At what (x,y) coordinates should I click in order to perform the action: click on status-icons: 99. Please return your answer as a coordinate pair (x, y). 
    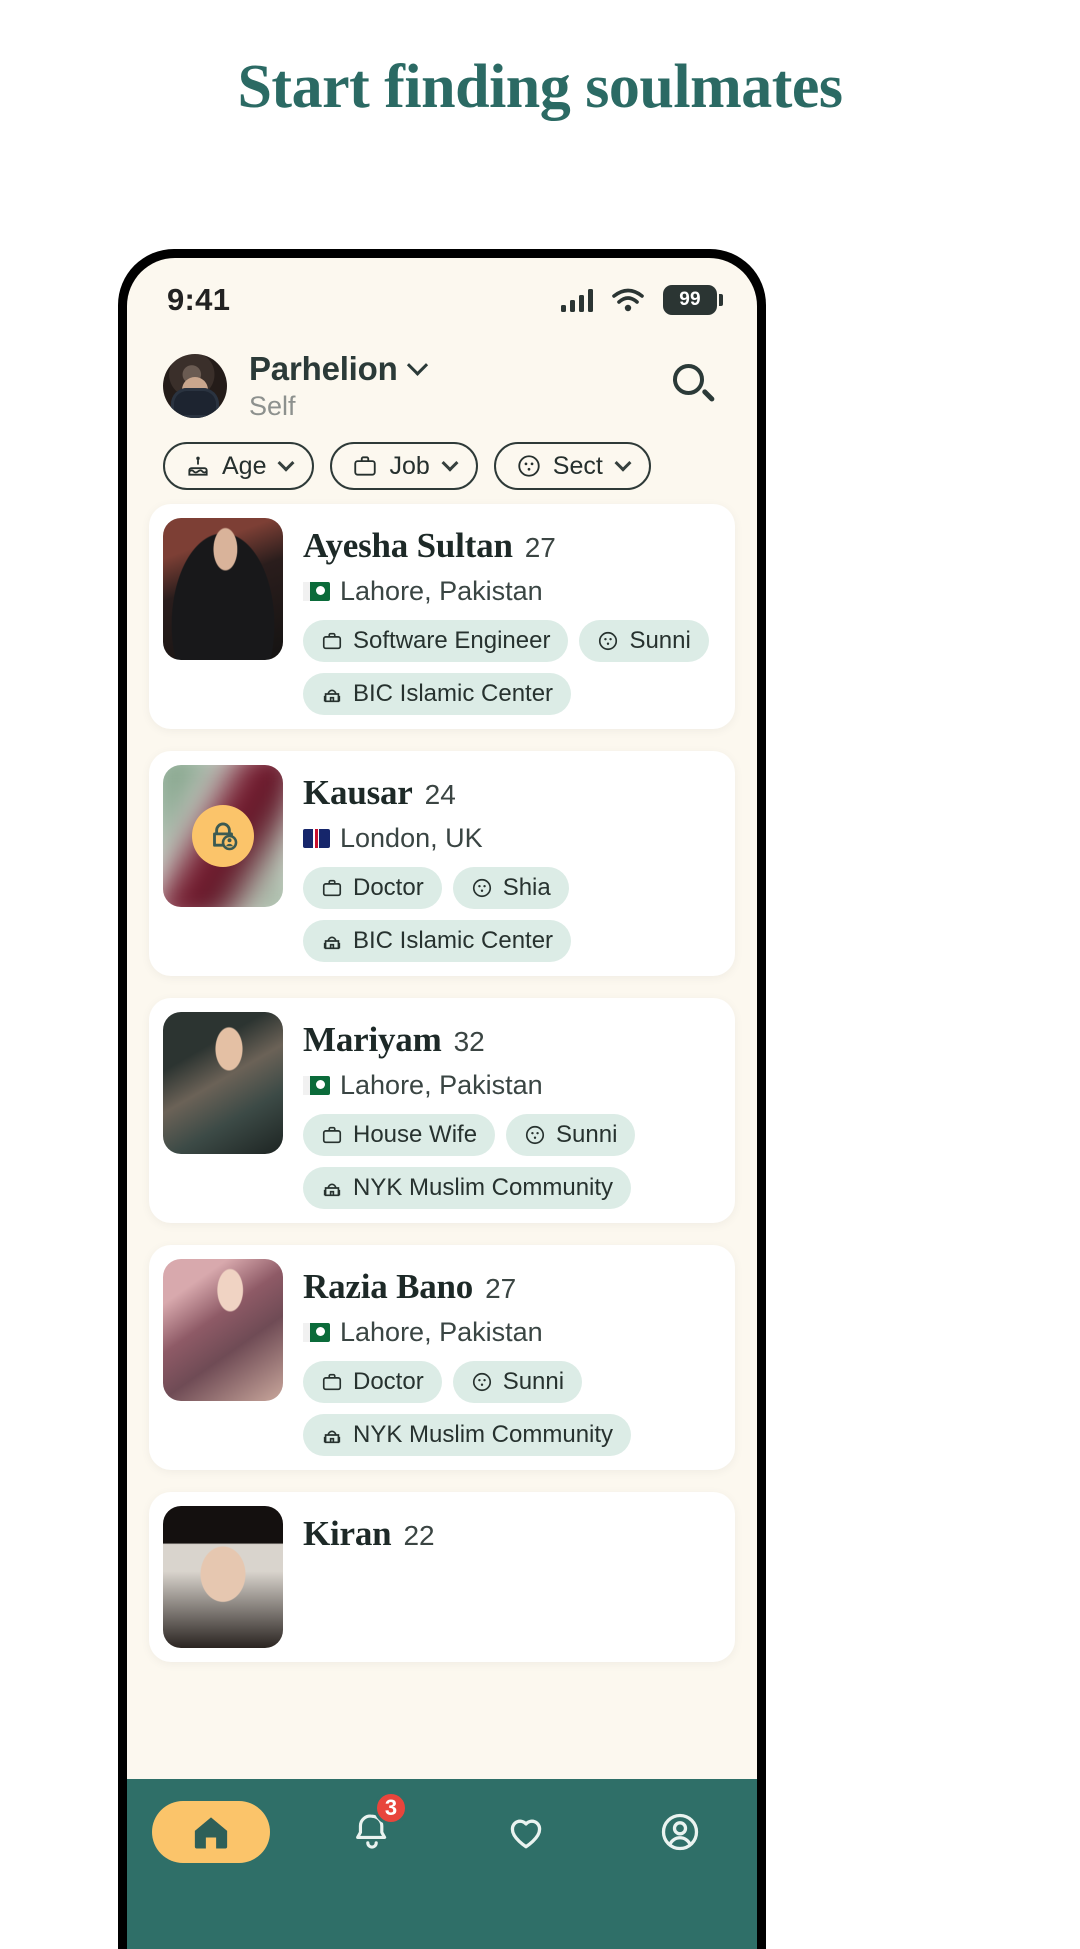
    Looking at the image, I should click on (641, 300).